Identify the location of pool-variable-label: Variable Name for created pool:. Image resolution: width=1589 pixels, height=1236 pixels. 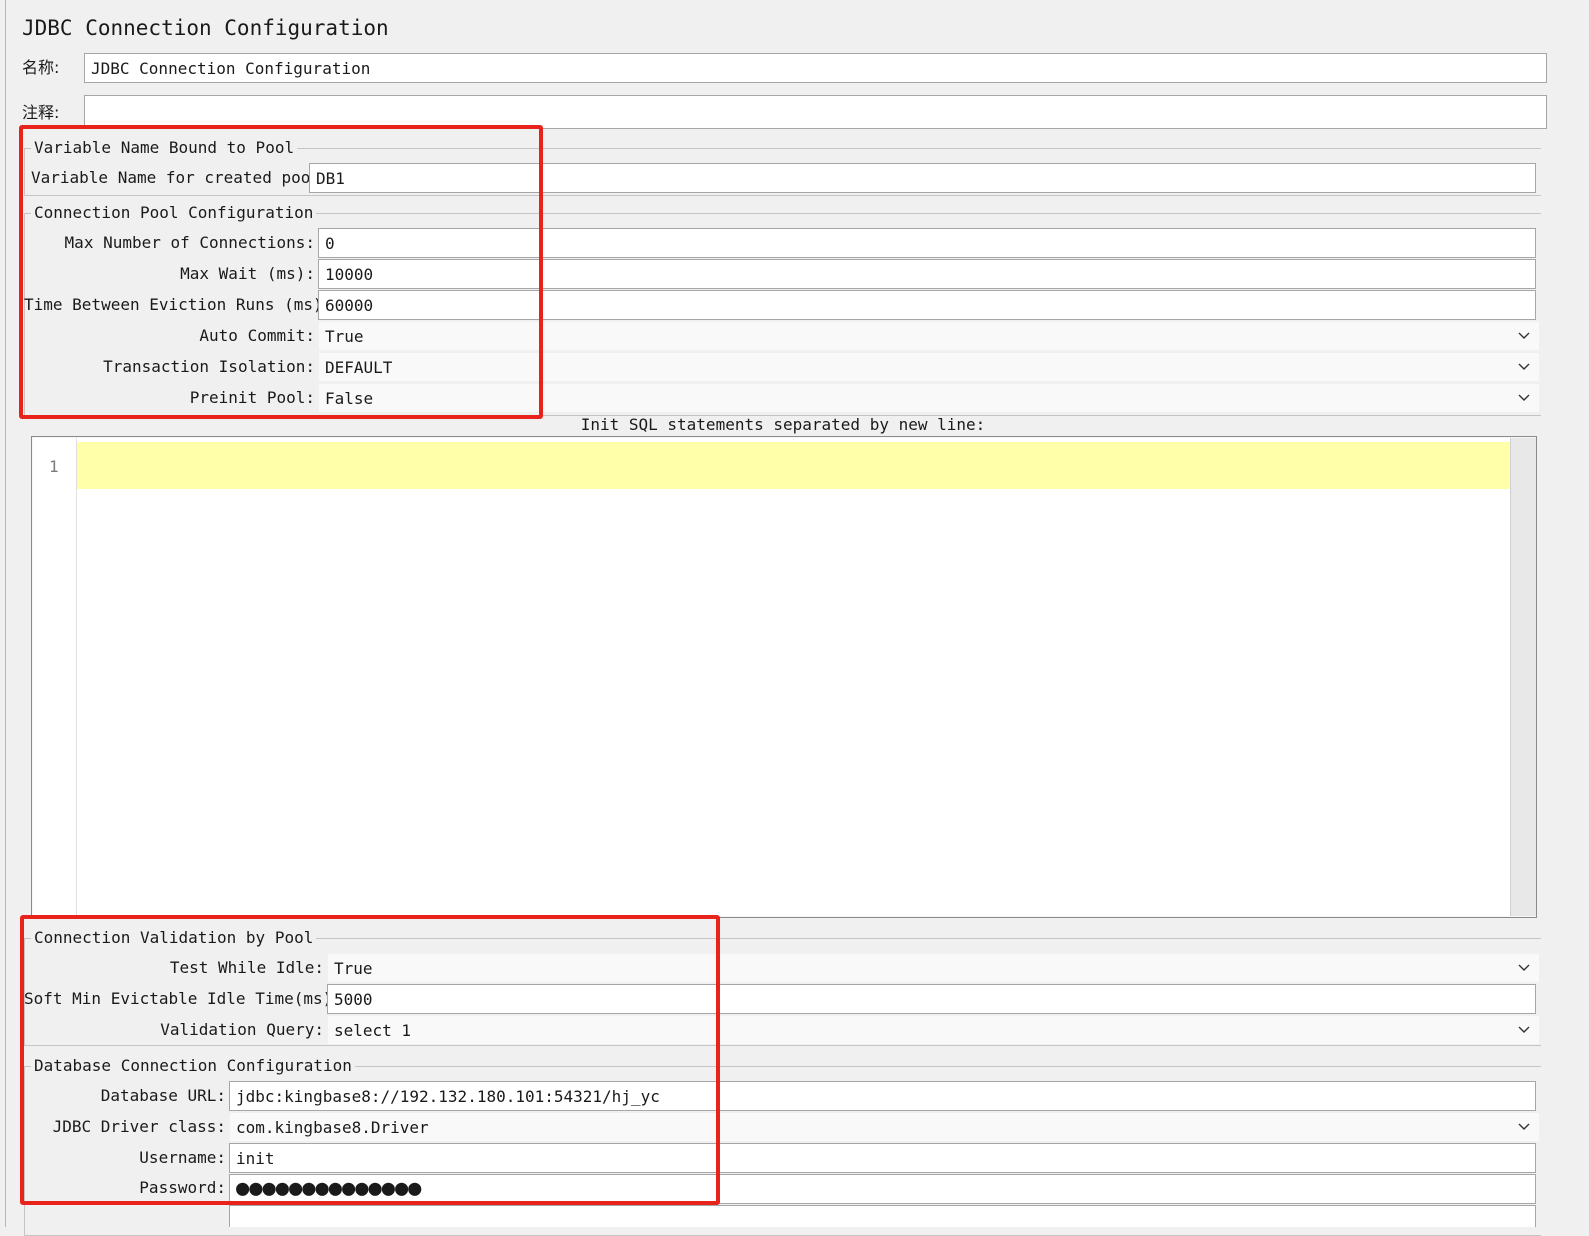
(180, 177).